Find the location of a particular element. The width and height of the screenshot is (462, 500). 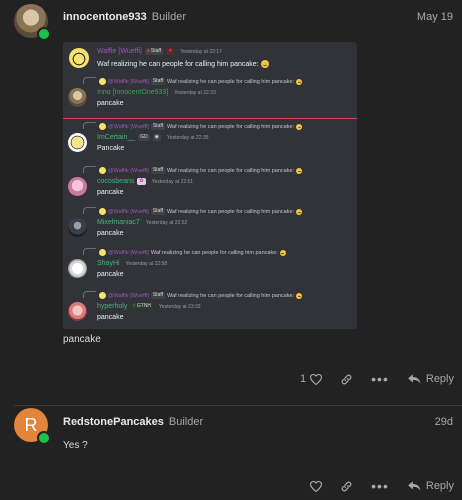

pleading-emoji-icon is located at coordinates (264, 64).